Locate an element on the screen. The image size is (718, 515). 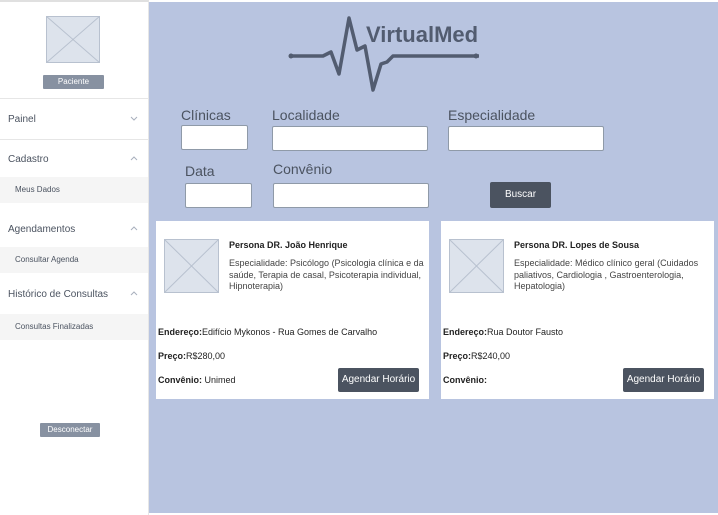
price-value: R$240,00 is located at coordinates (491, 356).